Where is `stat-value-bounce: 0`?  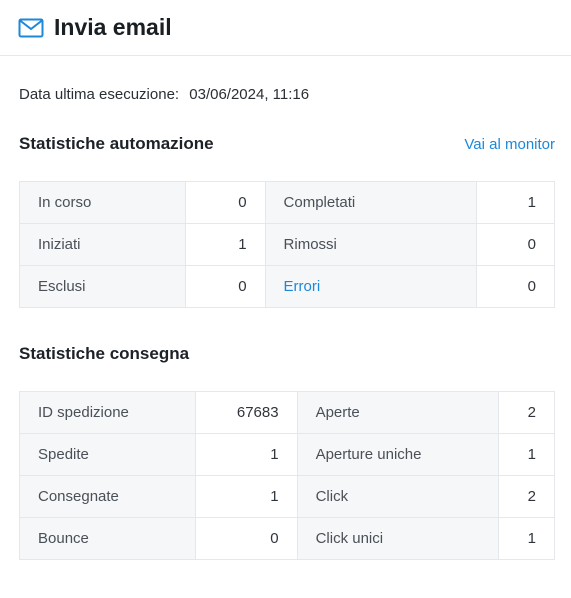 stat-value-bounce: 0 is located at coordinates (246, 538).